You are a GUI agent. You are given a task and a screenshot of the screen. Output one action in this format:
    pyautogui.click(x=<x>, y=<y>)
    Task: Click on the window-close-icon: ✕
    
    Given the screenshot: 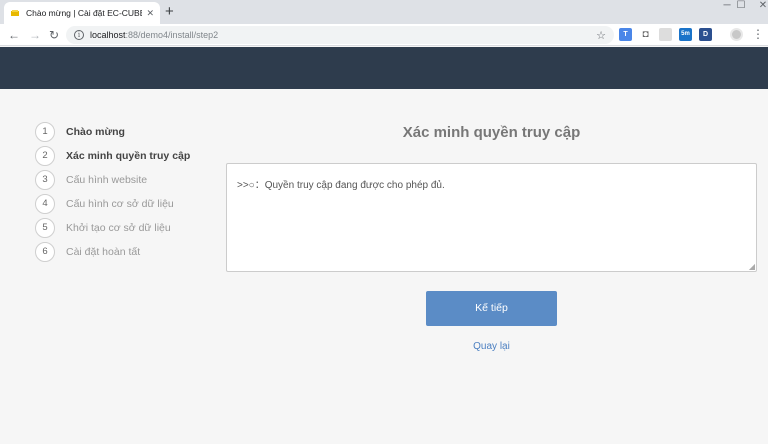 What is the action you would take?
    pyautogui.click(x=758, y=7)
    